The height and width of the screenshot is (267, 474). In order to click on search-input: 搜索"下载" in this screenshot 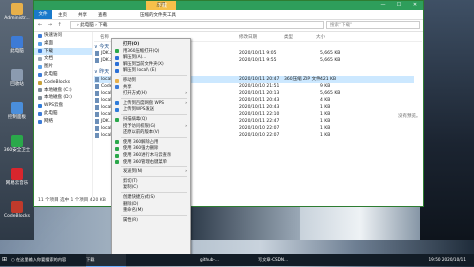, I will do `click(373, 25)`.